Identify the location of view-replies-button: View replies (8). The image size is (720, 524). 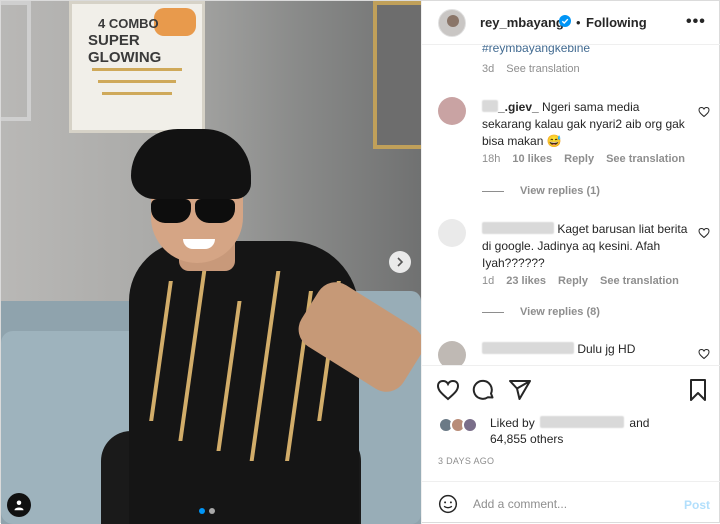
(541, 312).